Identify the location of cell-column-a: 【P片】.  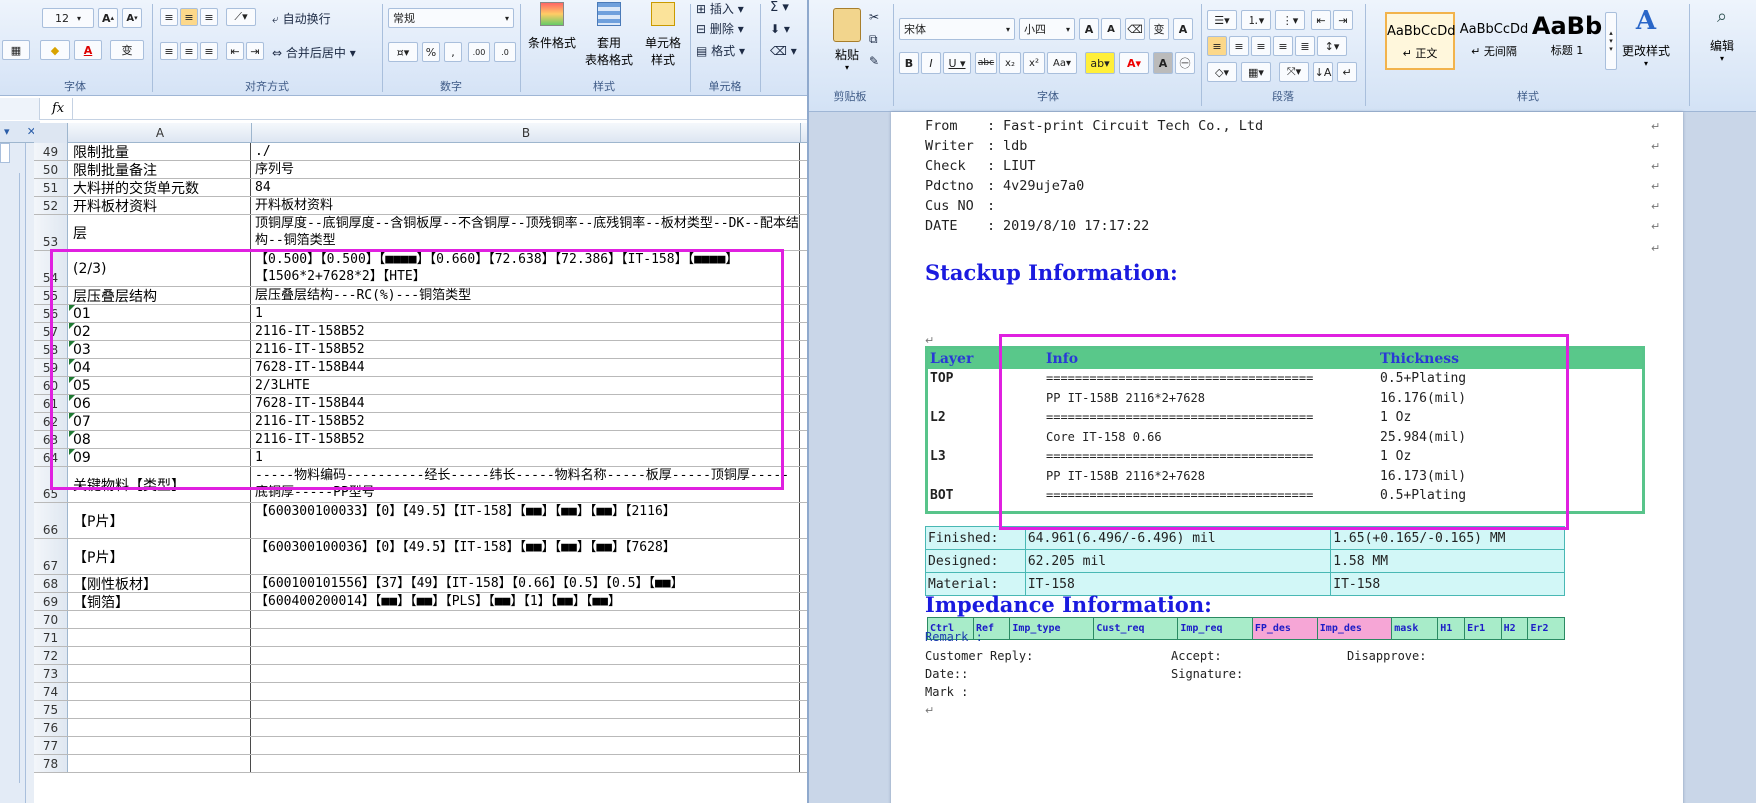
(160, 520).